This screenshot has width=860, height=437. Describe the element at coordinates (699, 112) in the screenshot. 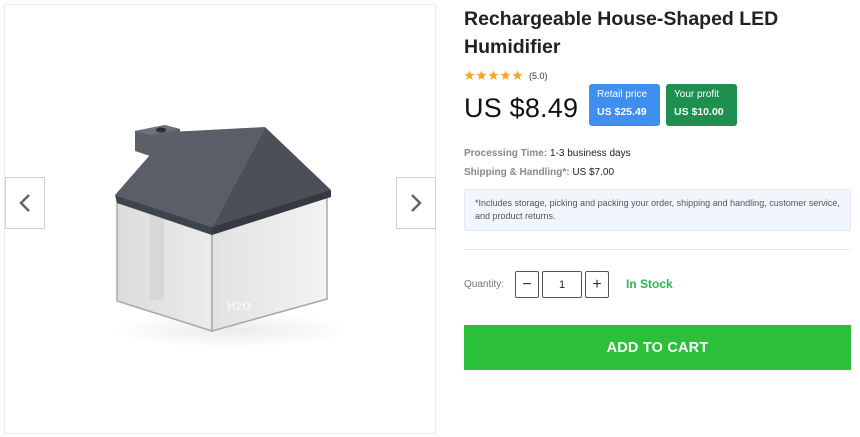

I see `profit-value: US $10.00` at that location.